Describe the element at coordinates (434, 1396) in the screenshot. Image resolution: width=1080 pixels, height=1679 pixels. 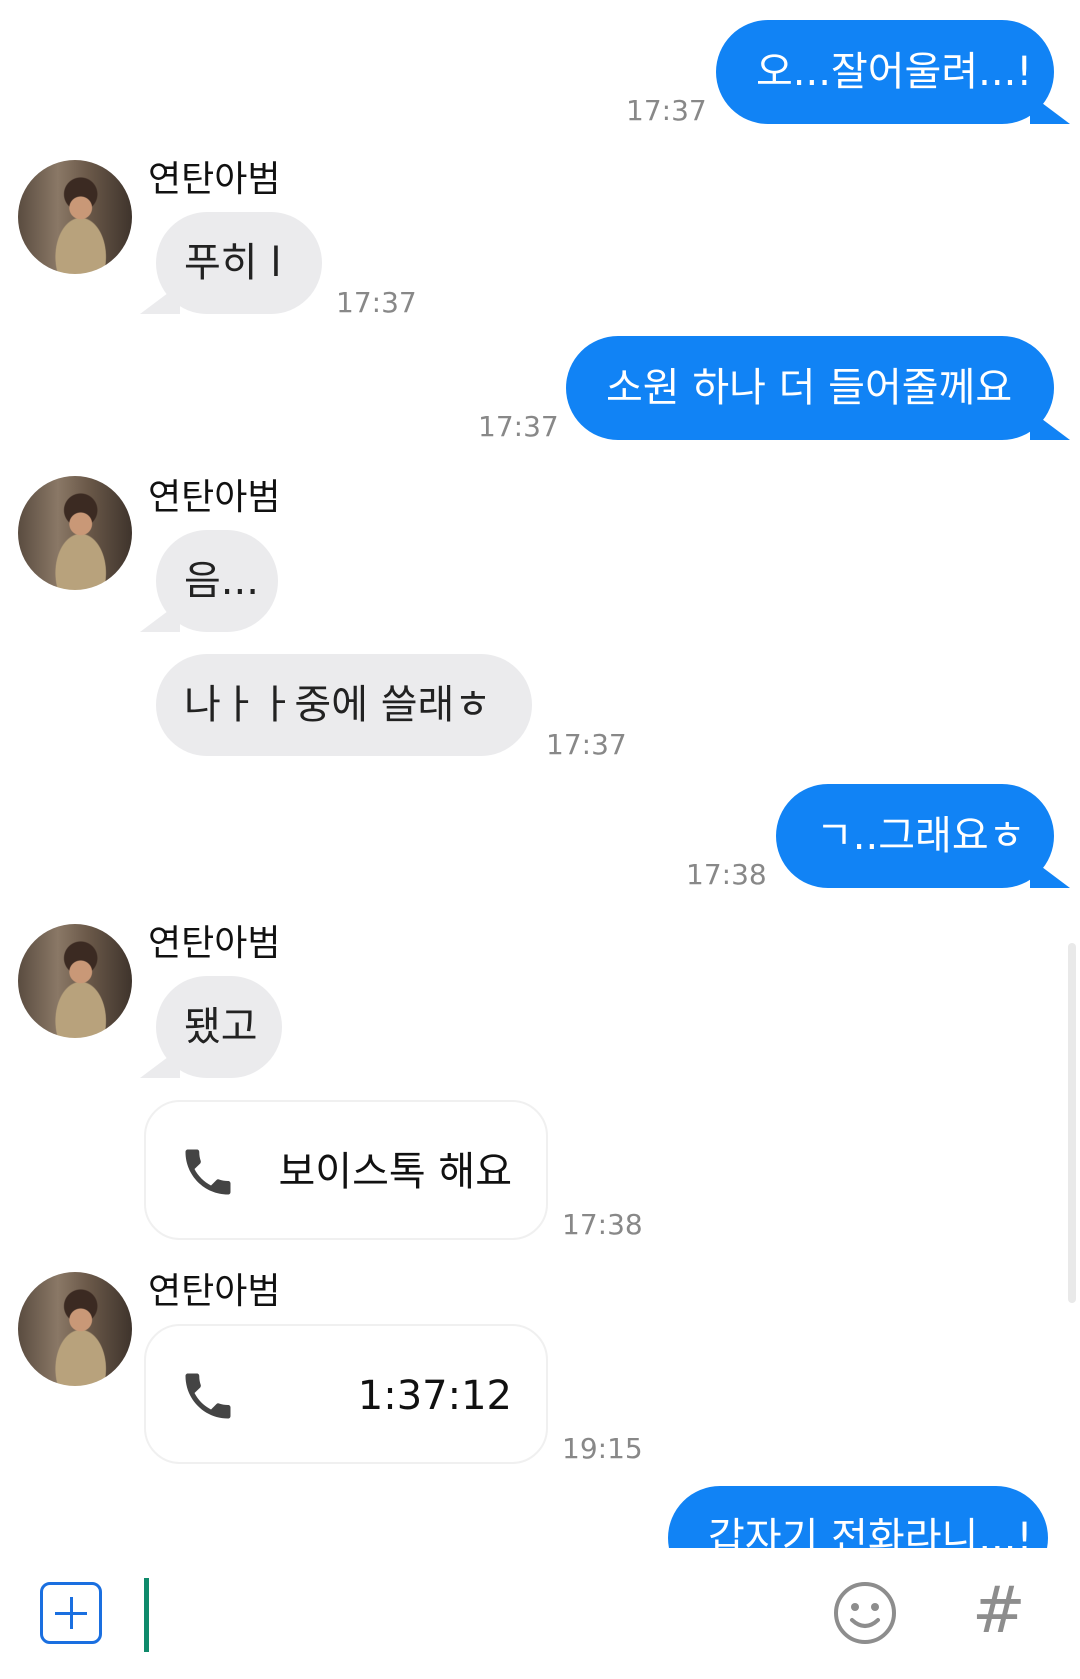
I see `call-duration: 1:37:12` at that location.